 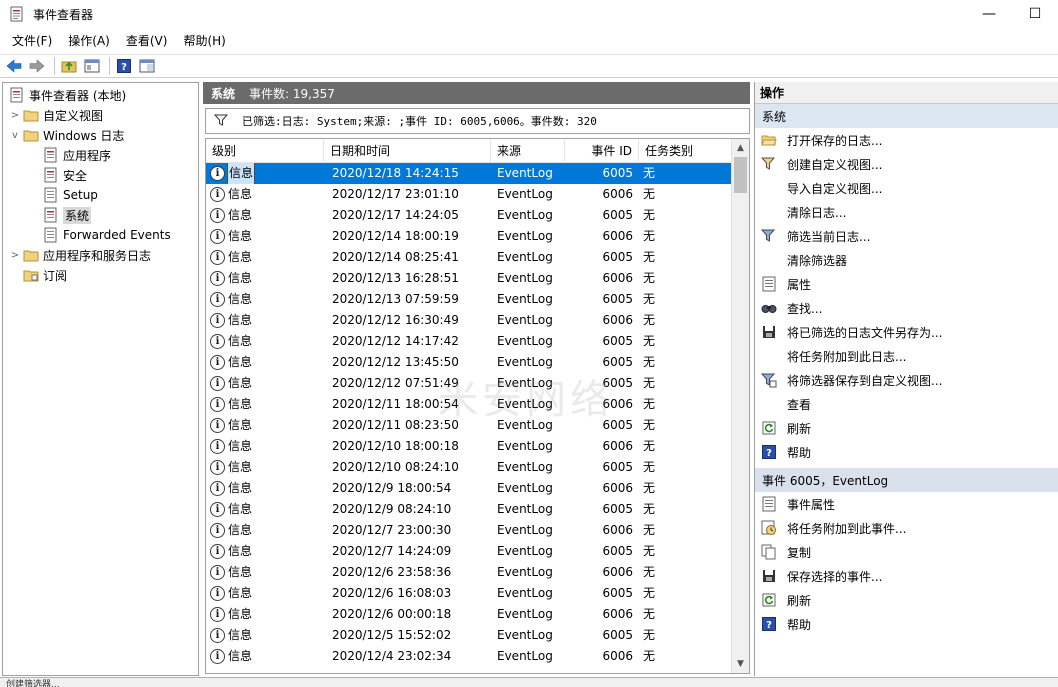 What do you see at coordinates (15, 135) in the screenshot?
I see `chevron-down-icon: v` at bounding box center [15, 135].